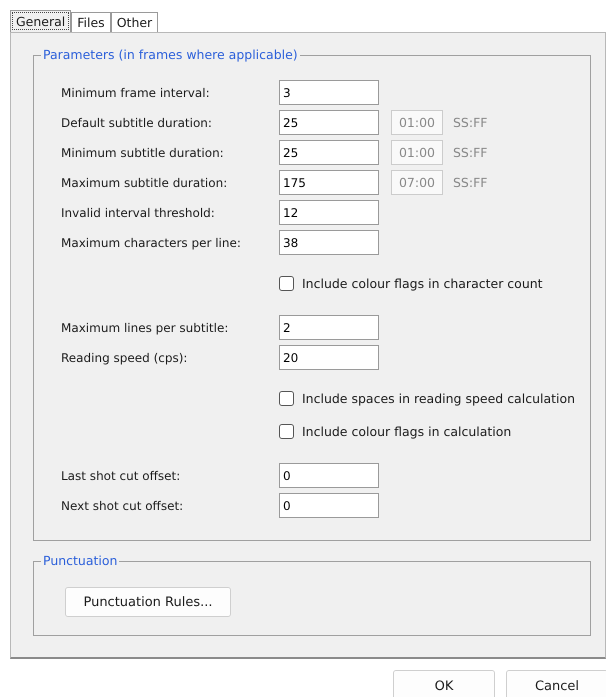 This screenshot has height=697, width=606. I want to click on input-field: 3, so click(329, 92).